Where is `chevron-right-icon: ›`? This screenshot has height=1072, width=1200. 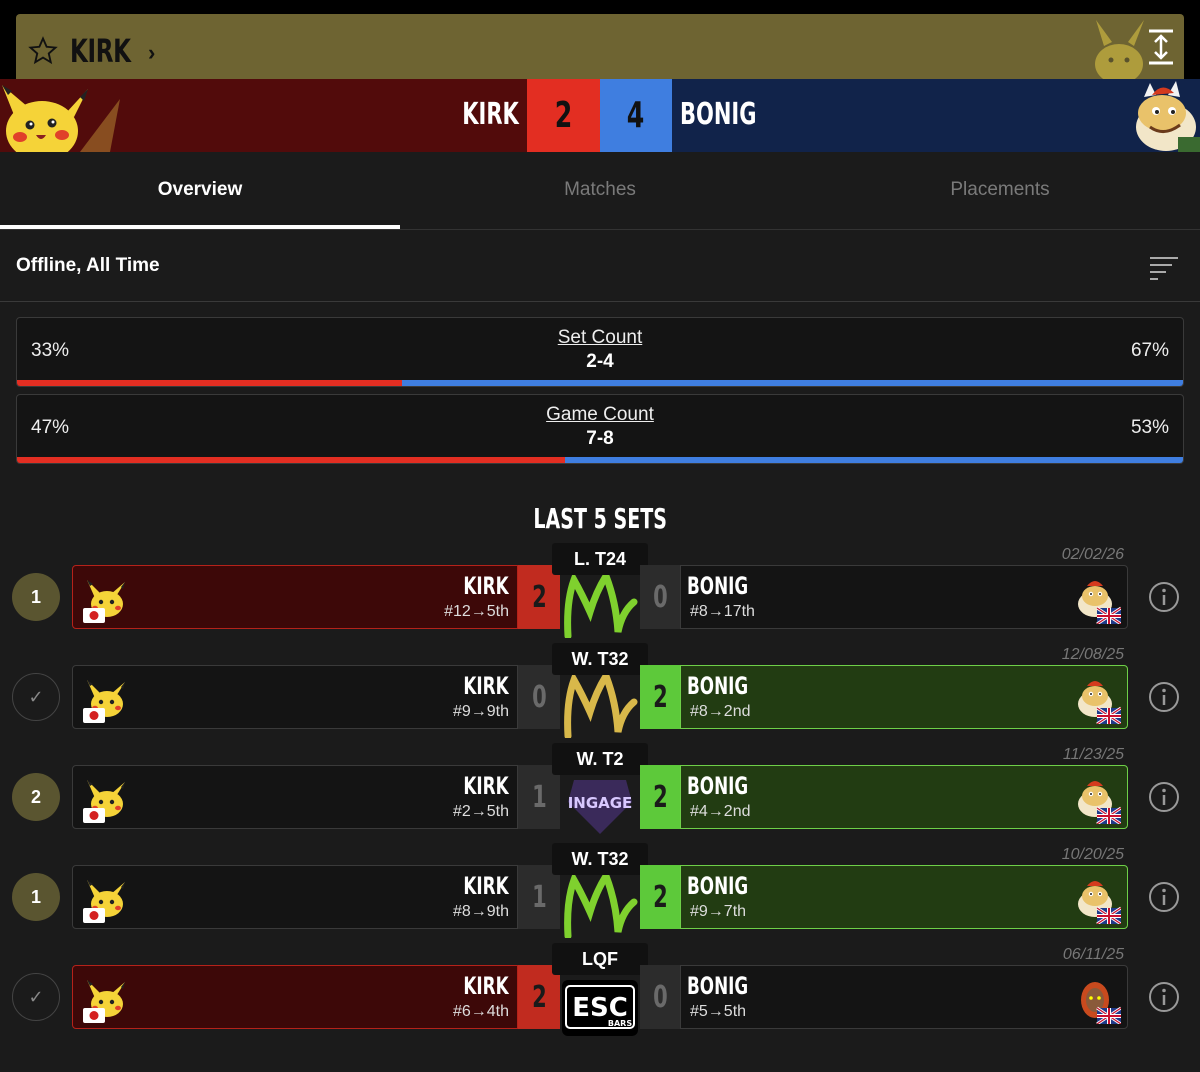 chevron-right-icon: › is located at coordinates (151, 53).